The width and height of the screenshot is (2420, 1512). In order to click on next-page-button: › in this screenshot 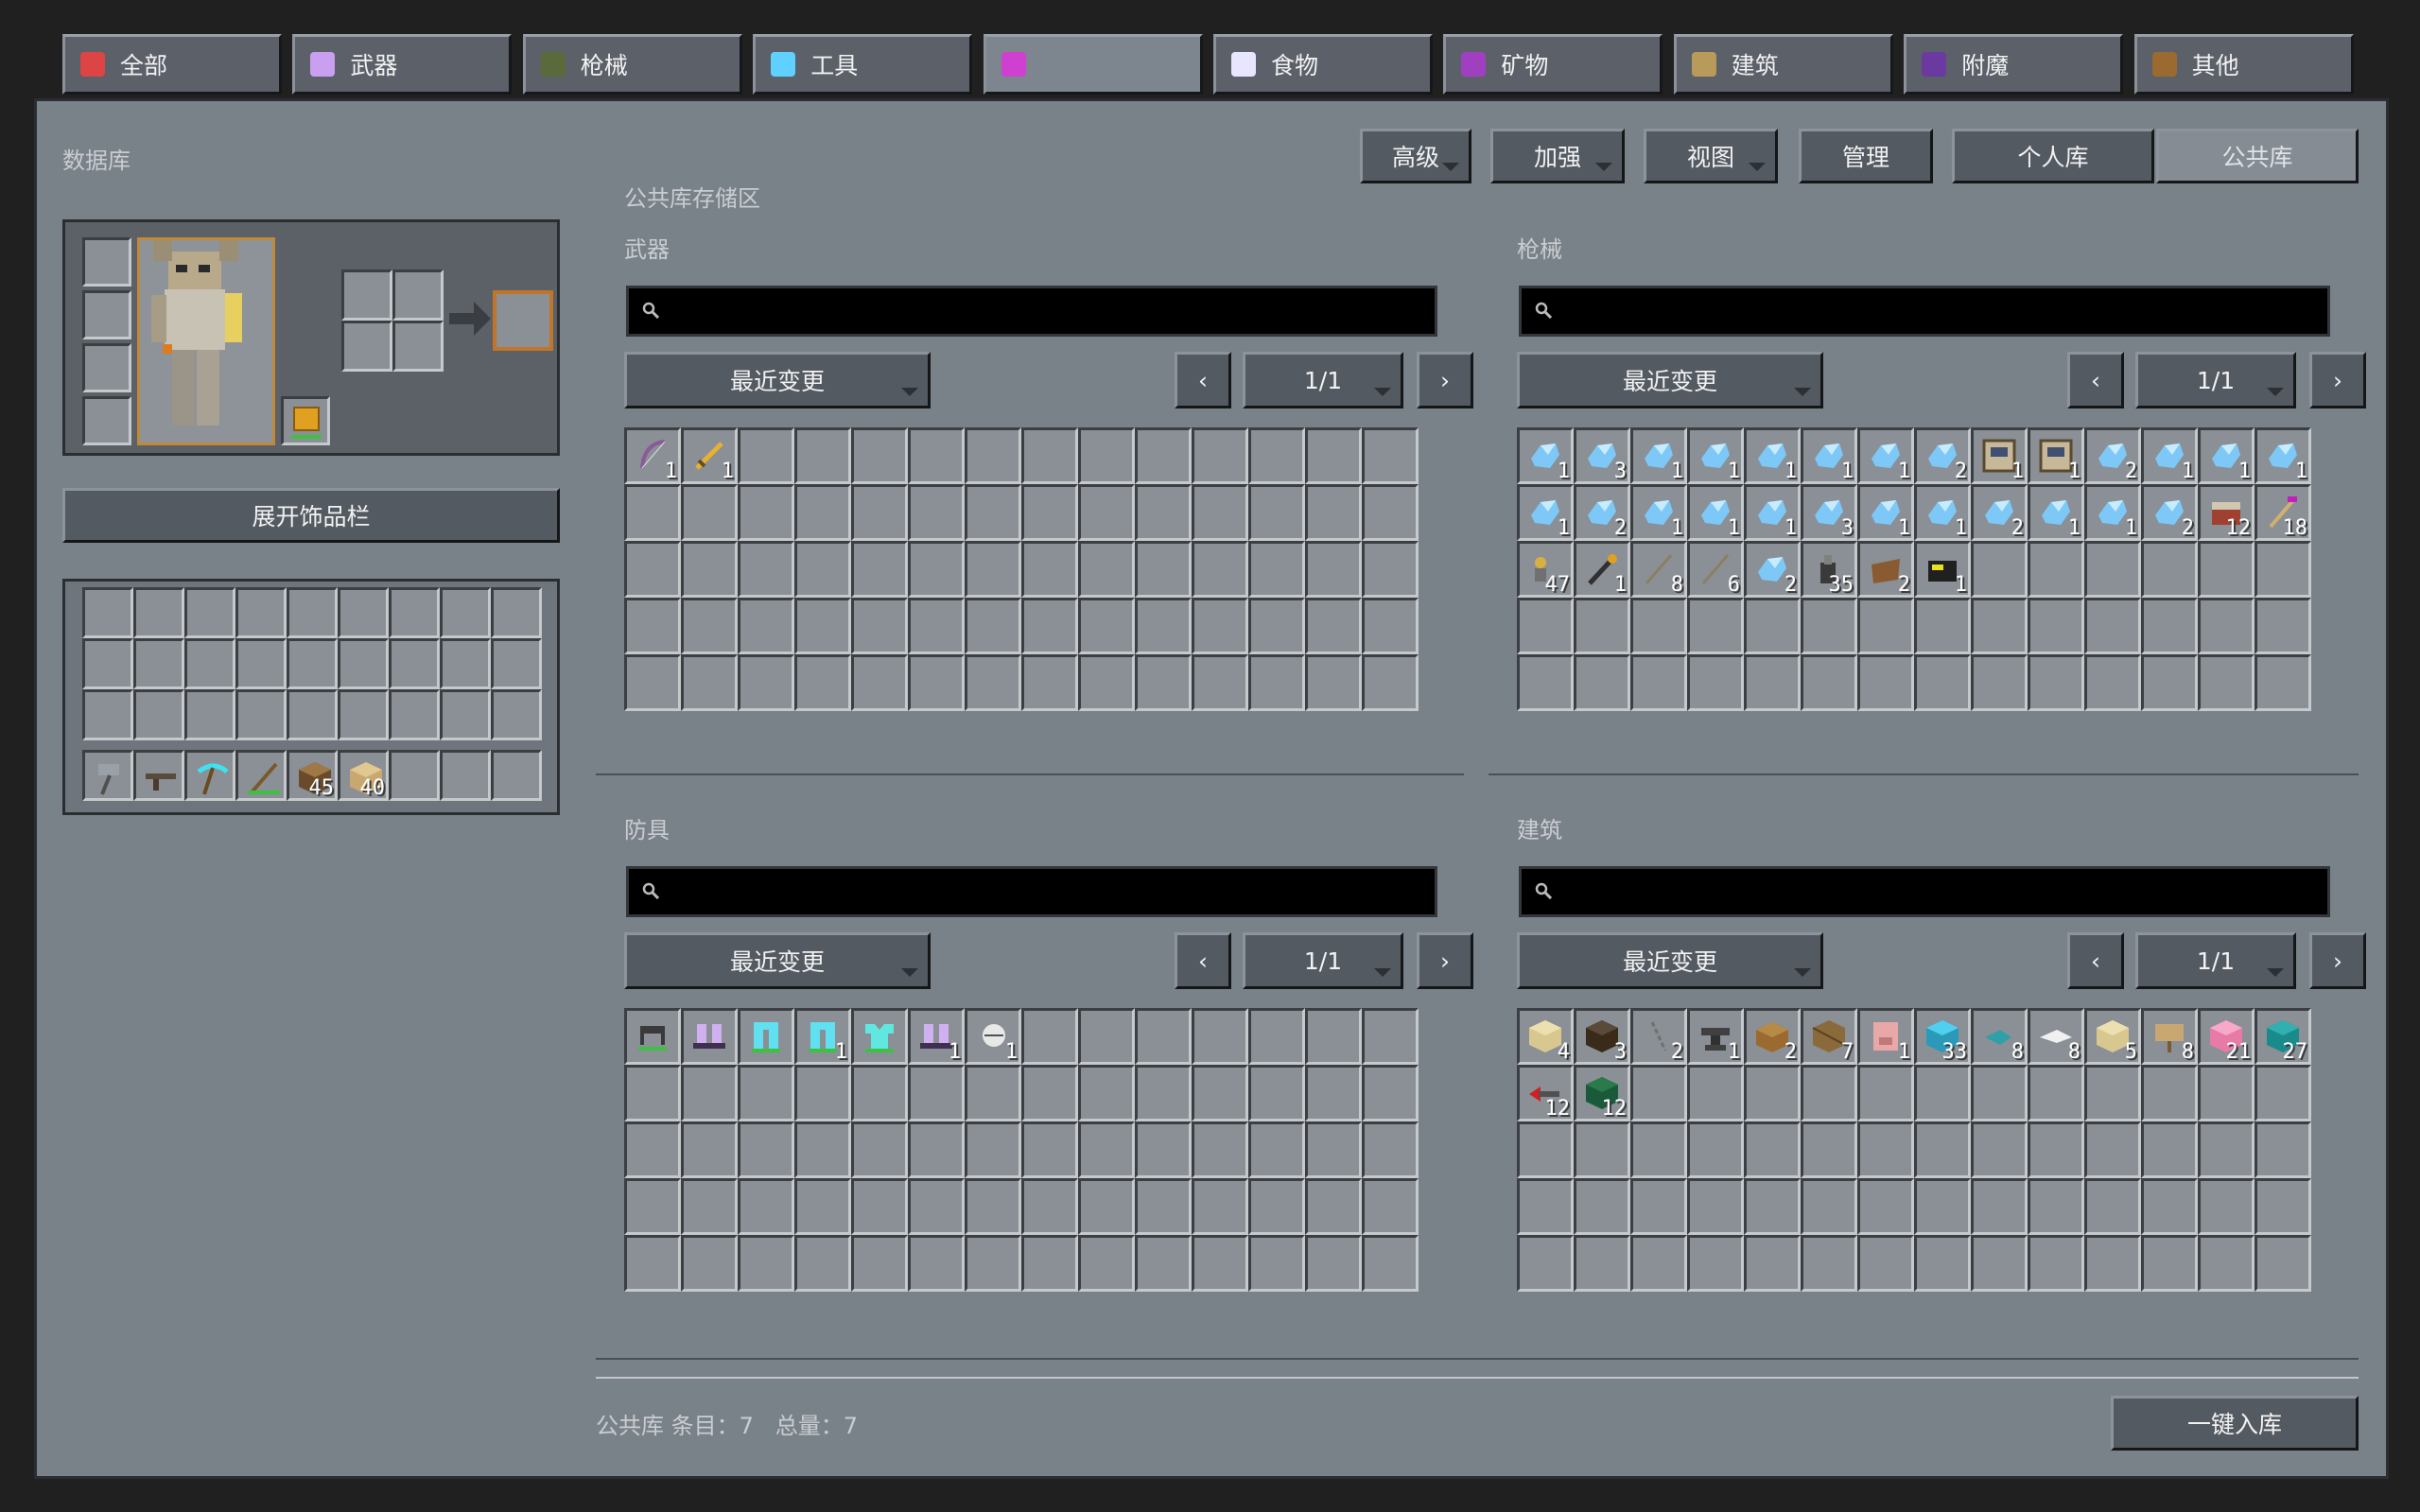, I will do `click(1445, 960)`.